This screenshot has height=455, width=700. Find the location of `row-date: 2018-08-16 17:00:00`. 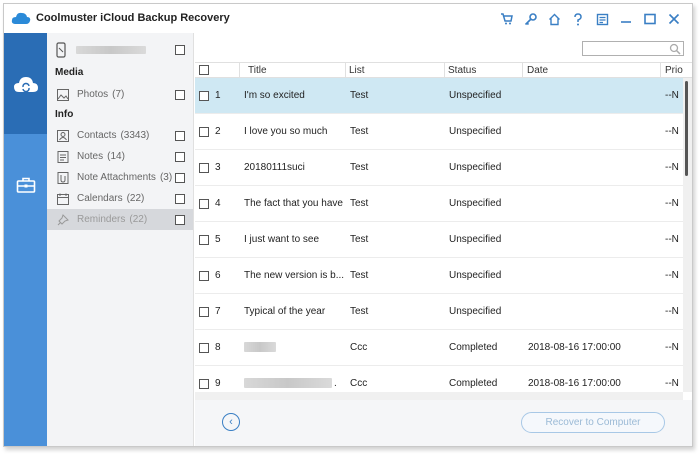

row-date: 2018-08-16 17:00:00 is located at coordinates (574, 383).